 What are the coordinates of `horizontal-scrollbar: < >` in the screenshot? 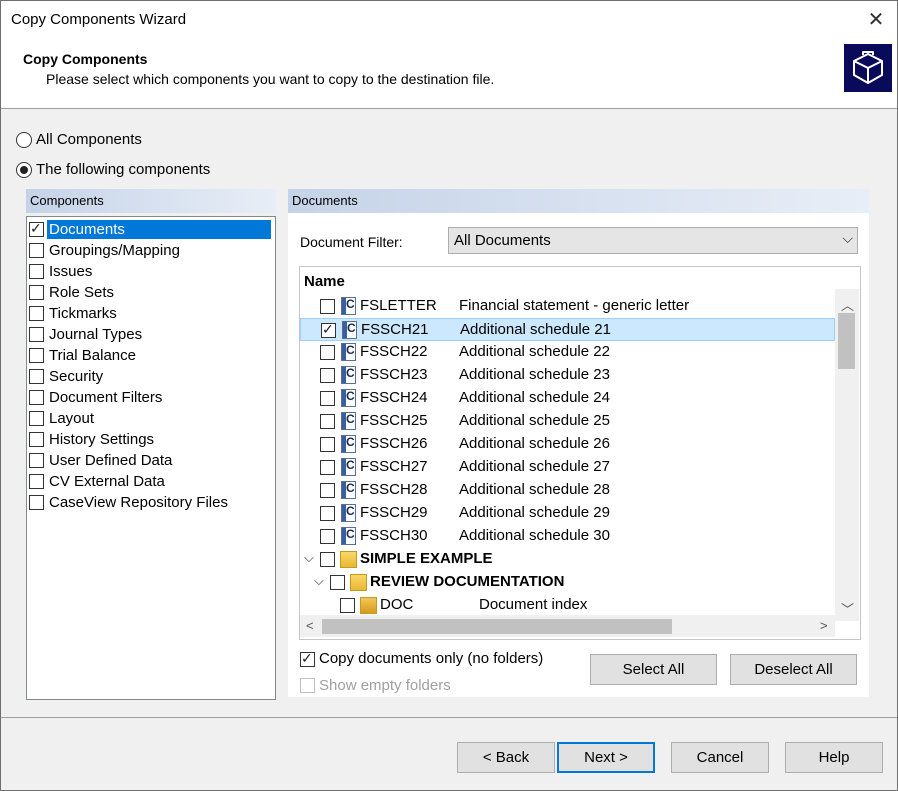 It's located at (567, 626).